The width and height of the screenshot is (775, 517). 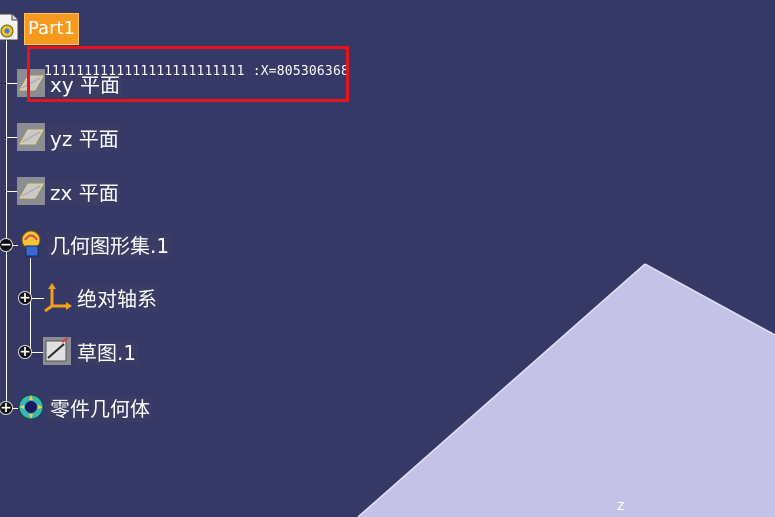 I want to click on axis-system-label: 绝对轴系, so click(x=117, y=299).